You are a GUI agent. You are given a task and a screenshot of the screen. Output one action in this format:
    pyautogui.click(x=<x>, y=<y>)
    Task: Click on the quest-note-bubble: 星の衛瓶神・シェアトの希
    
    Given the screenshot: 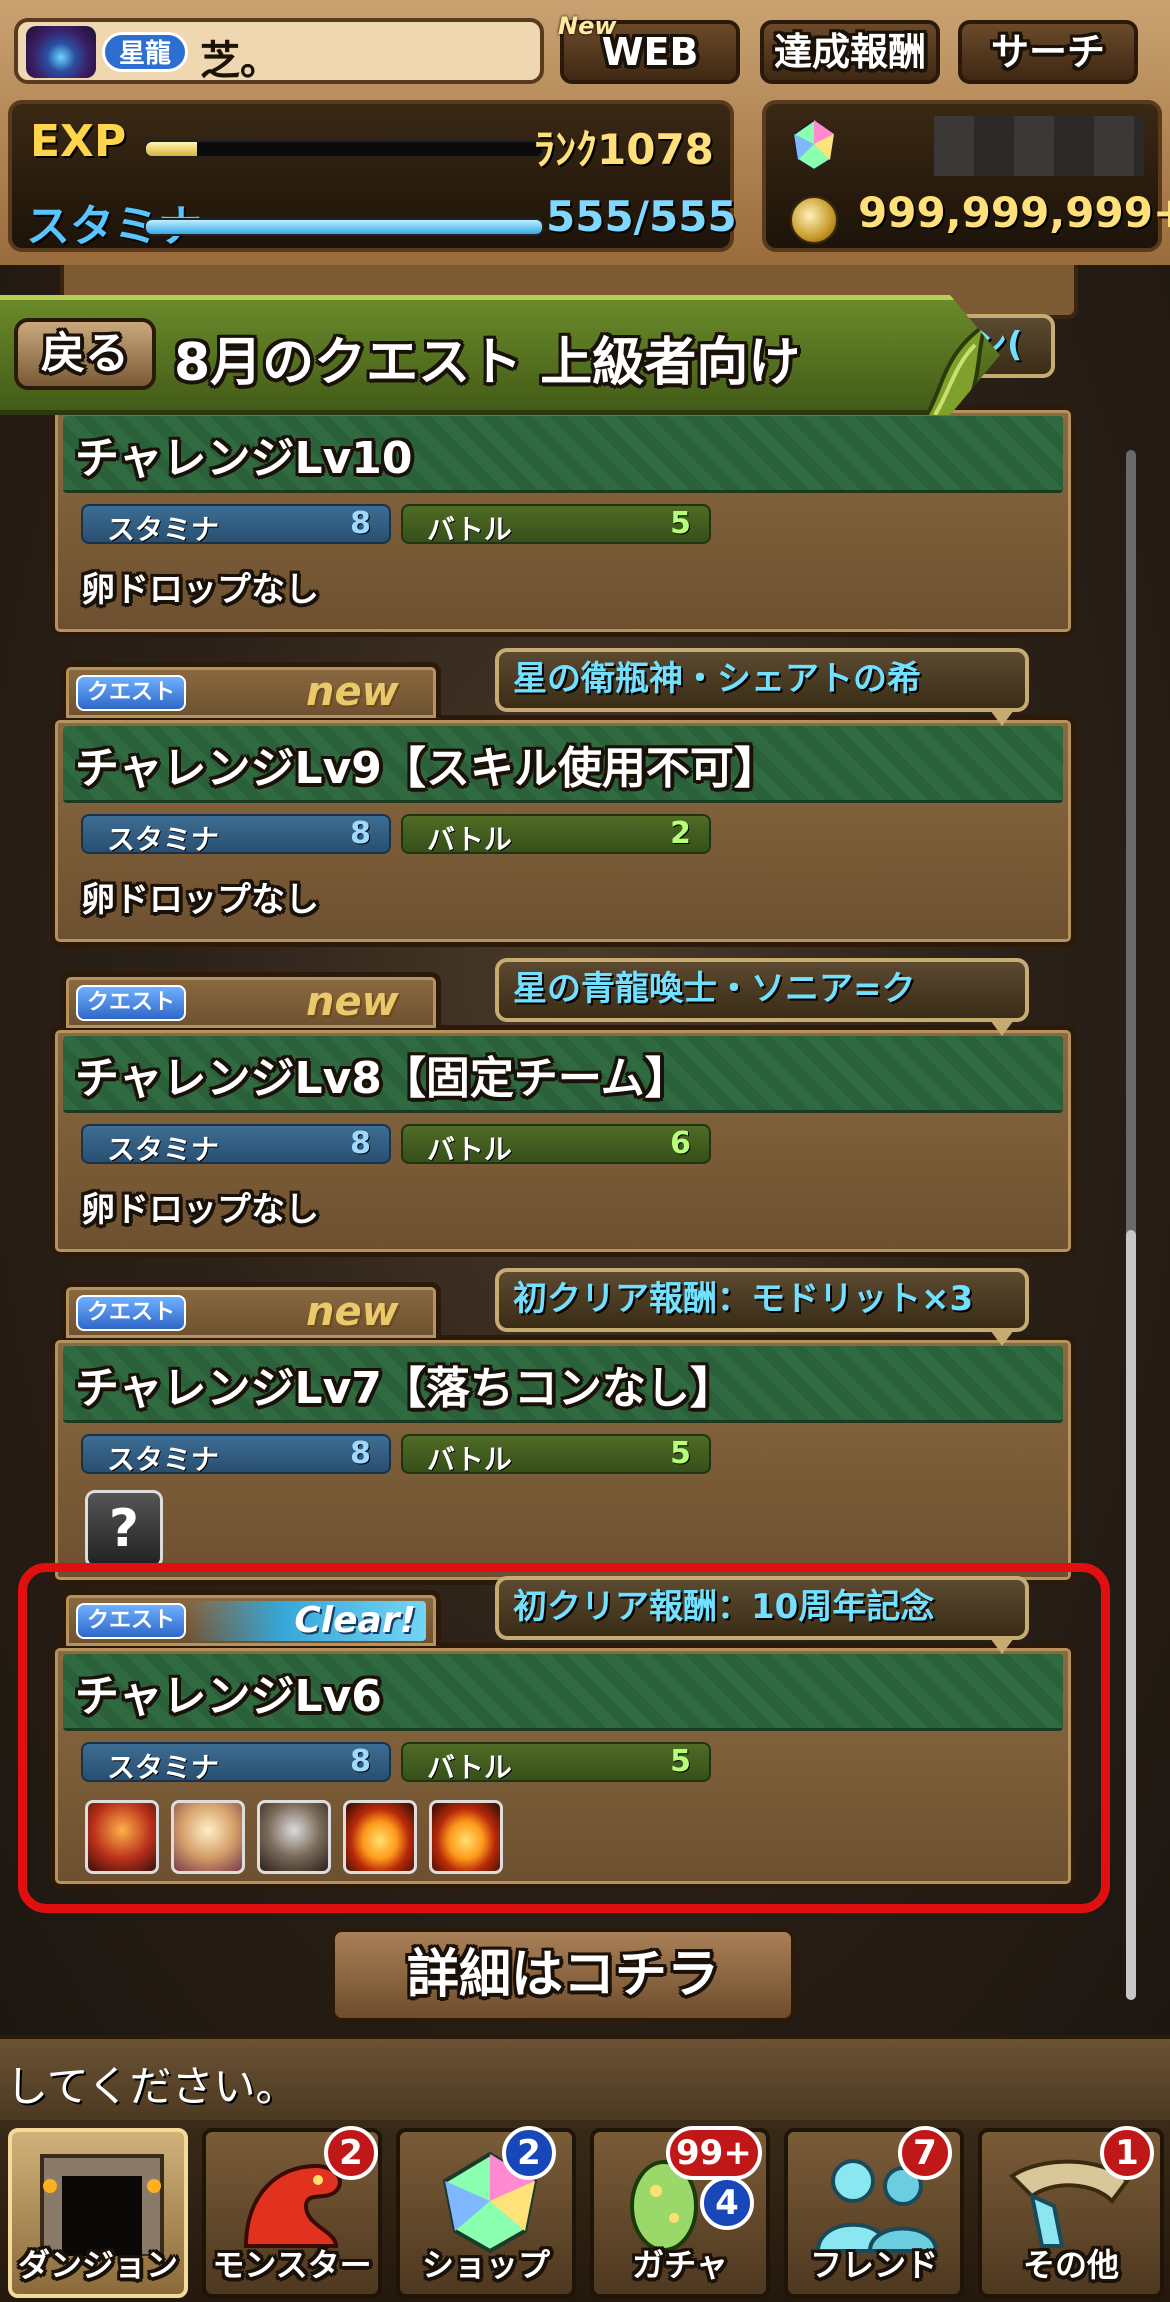 What is the action you would take?
    pyautogui.click(x=762, y=680)
    